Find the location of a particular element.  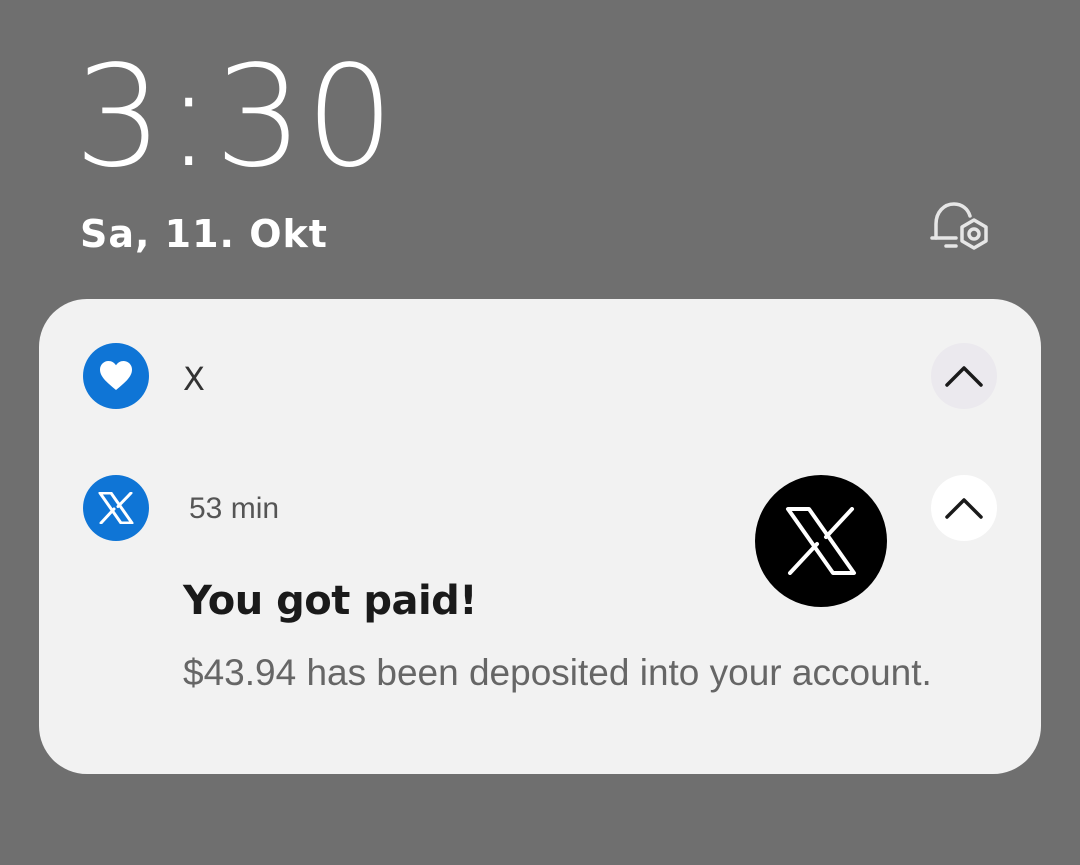

notification-settings-button is located at coordinates (961, 229).